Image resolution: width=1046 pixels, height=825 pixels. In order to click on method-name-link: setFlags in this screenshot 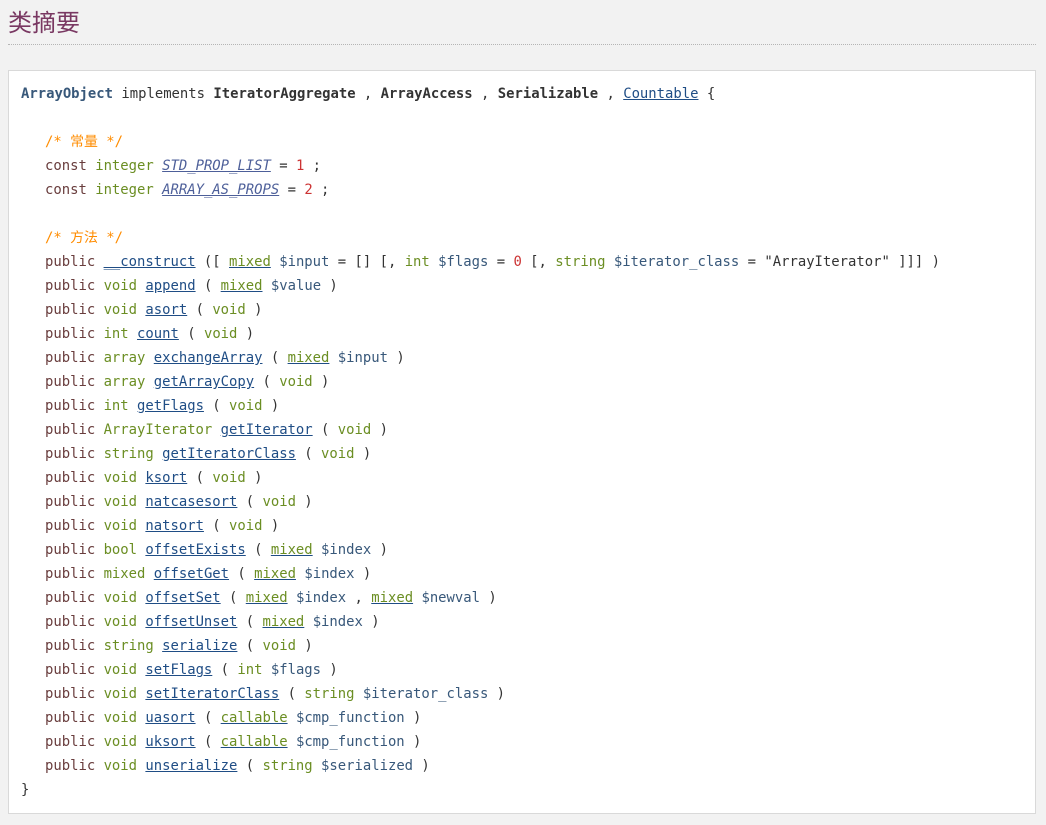, I will do `click(178, 670)`.